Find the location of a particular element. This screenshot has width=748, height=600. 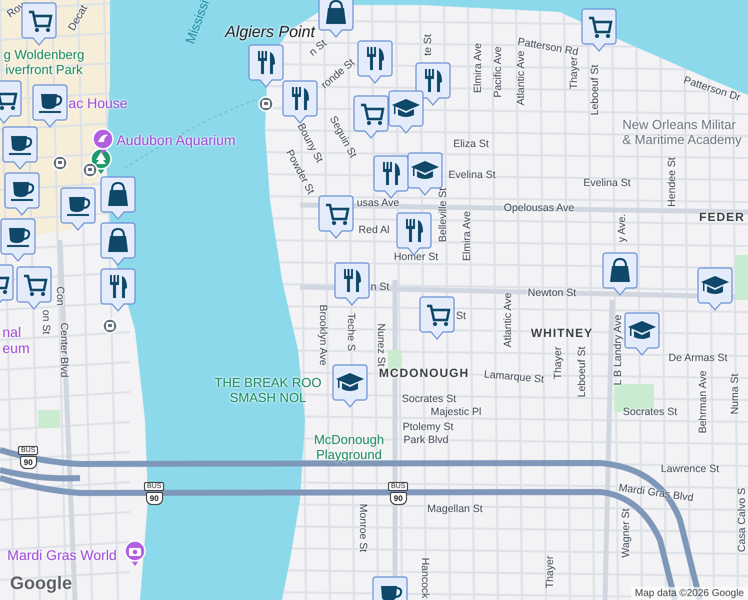

district-label: FEDER is located at coordinates (722, 218).